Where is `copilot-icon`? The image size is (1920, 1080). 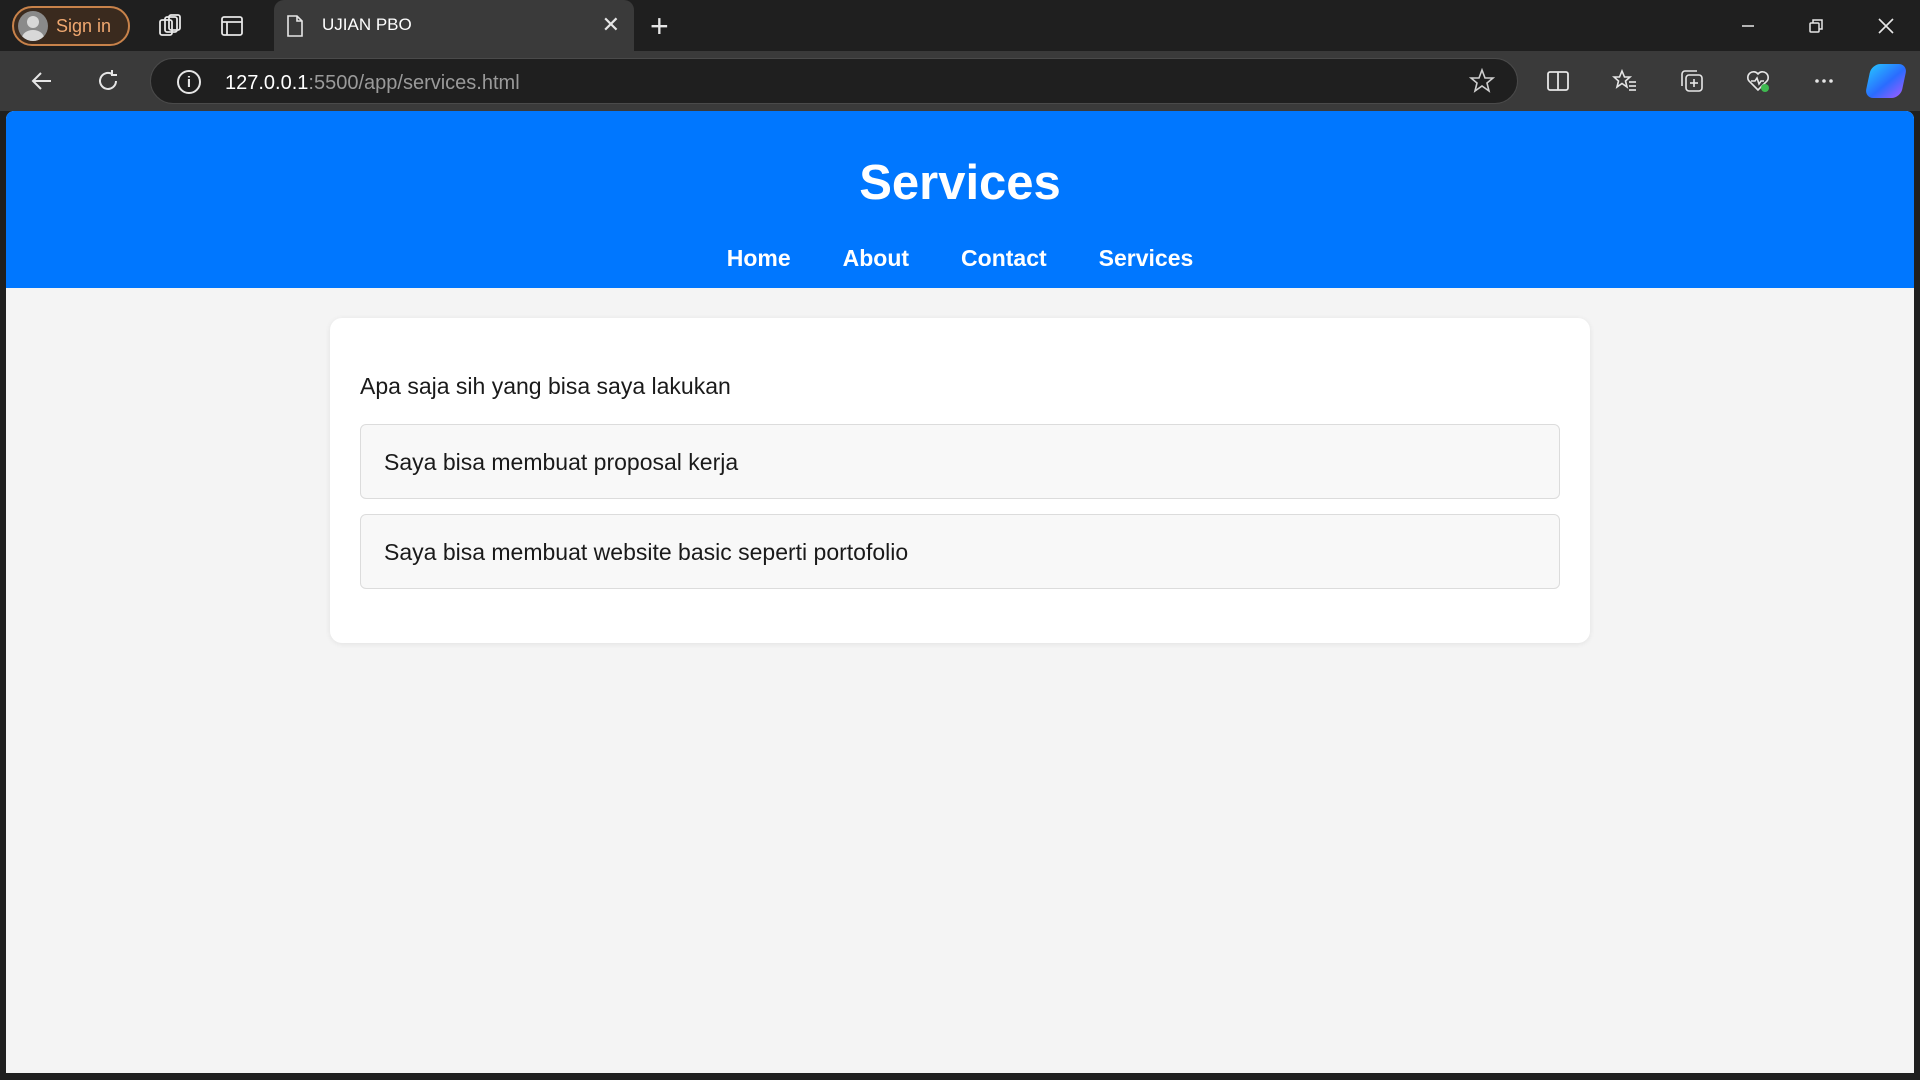 copilot-icon is located at coordinates (1886, 81).